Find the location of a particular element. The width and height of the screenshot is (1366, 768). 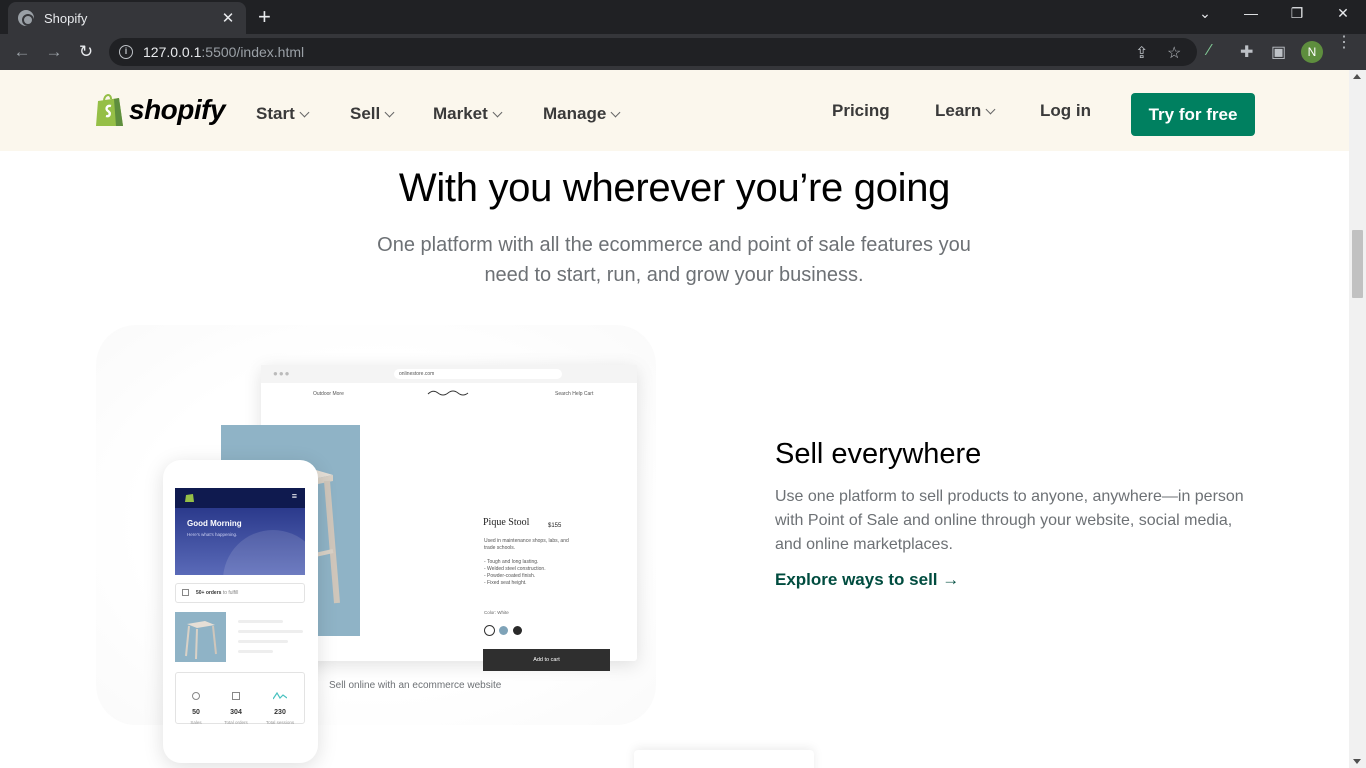

scrollbar-thumb is located at coordinates (1357, 264).